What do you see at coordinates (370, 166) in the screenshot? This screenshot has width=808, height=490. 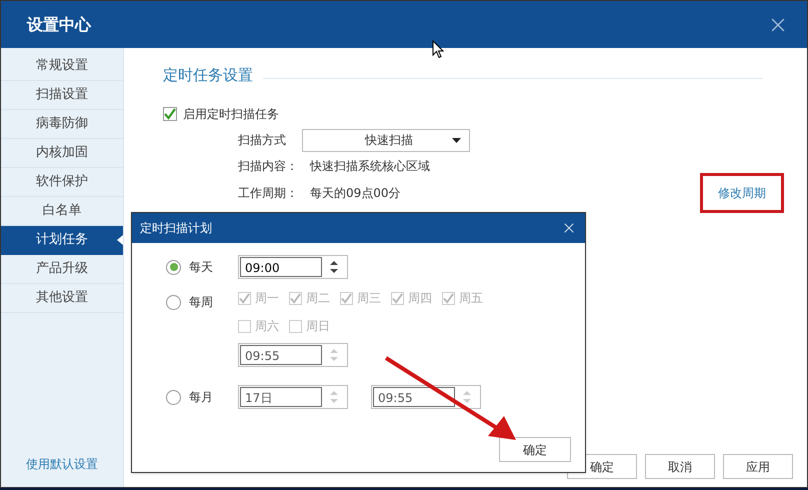 I see `field-value: 快速扫描系统核心区域` at bounding box center [370, 166].